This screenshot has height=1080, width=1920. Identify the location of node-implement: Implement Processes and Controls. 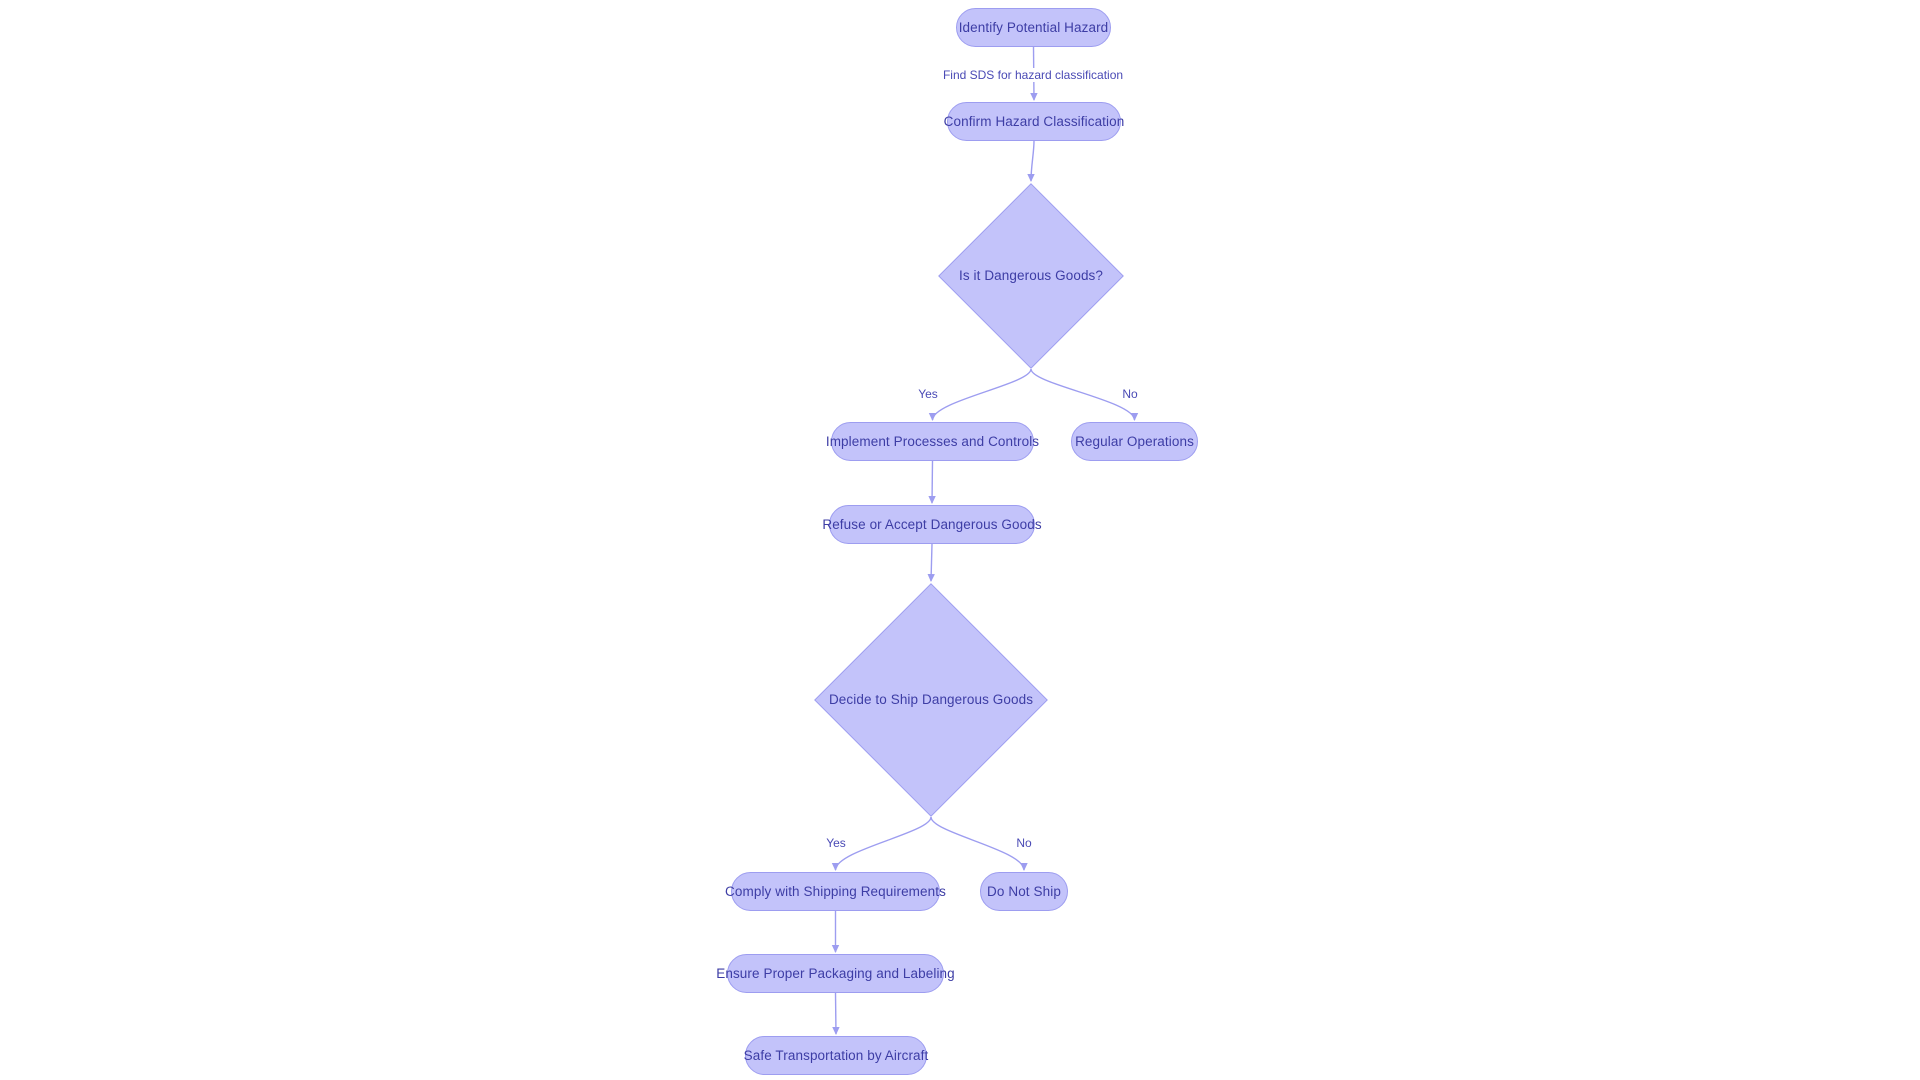
(932, 441).